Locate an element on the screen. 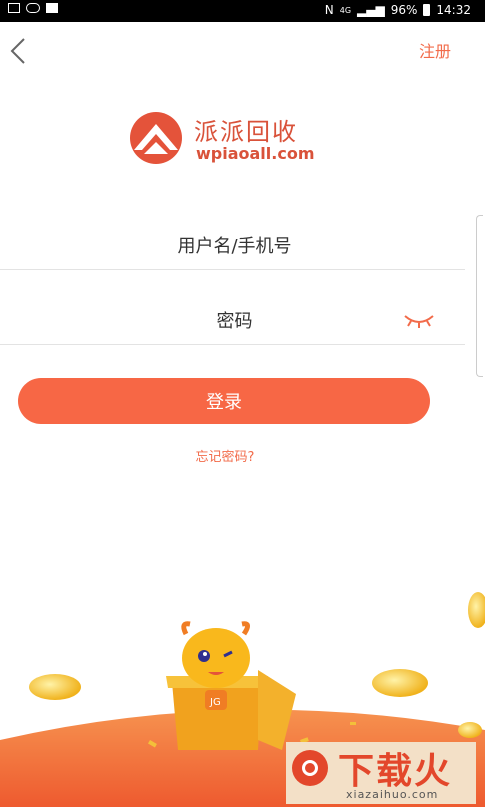 The image size is (485, 807). status-bar-notifications is located at coordinates (33, 8).